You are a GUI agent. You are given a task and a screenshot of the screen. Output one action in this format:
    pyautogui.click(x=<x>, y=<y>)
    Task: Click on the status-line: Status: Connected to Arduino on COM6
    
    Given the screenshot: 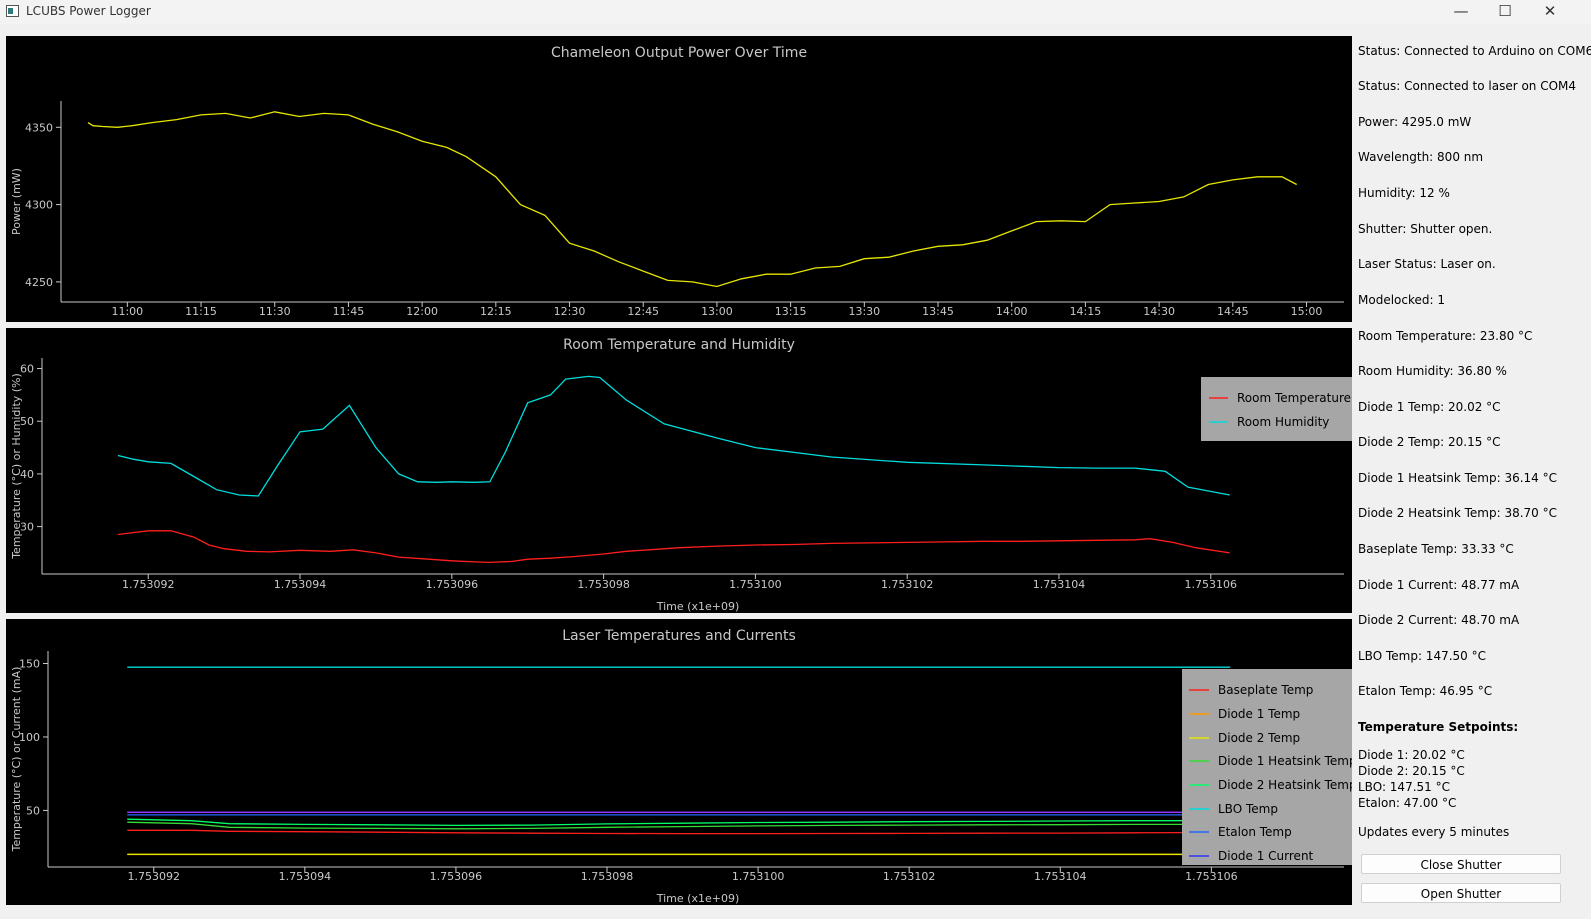 What is the action you would take?
    pyautogui.click(x=1474, y=51)
    